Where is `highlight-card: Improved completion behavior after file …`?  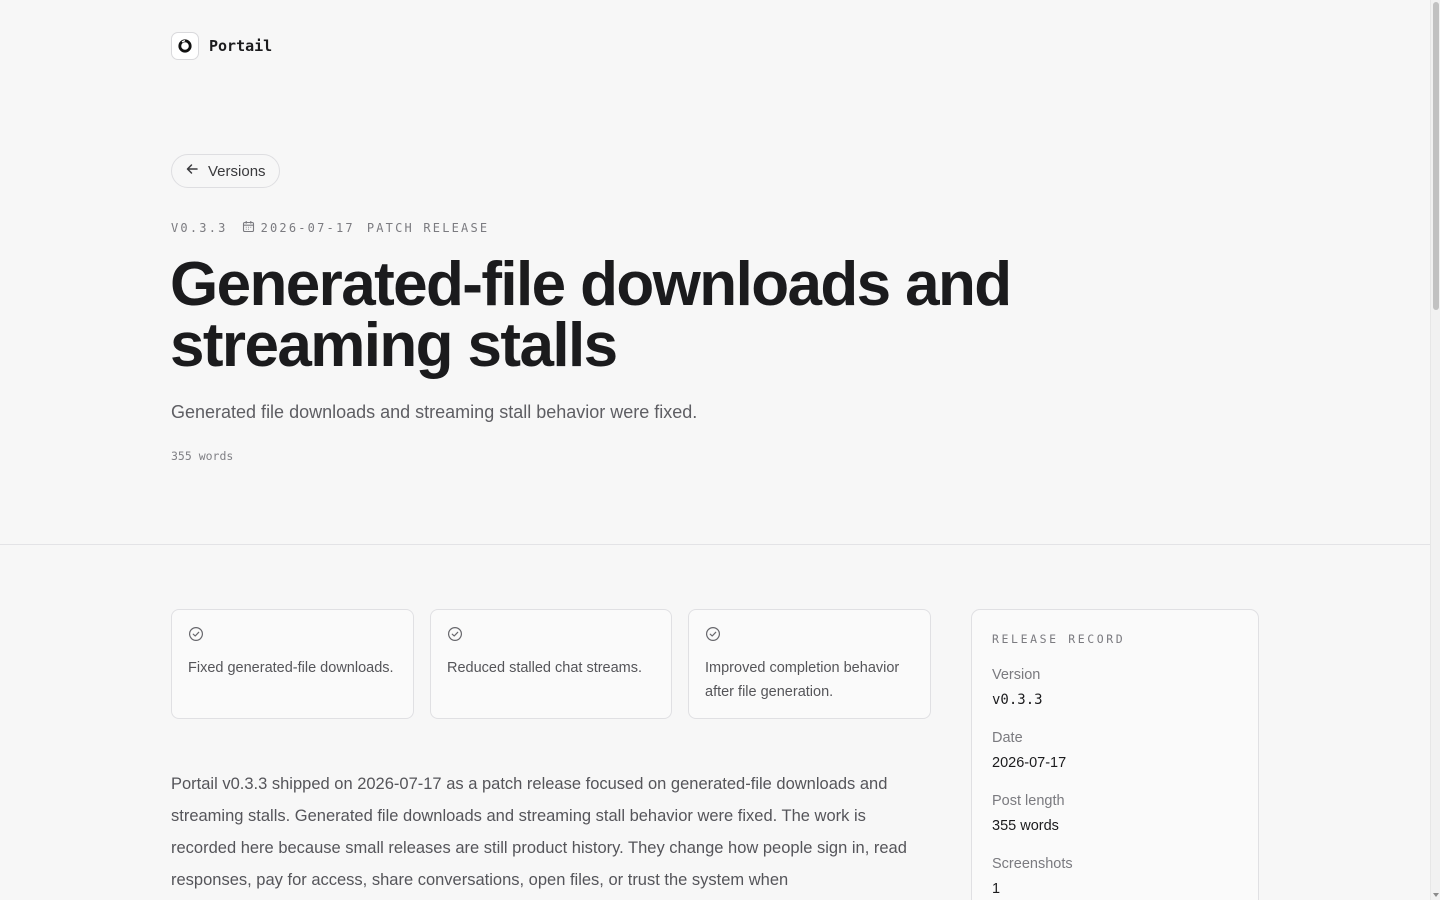
highlight-card: Improved completion behavior after file … is located at coordinates (809, 664).